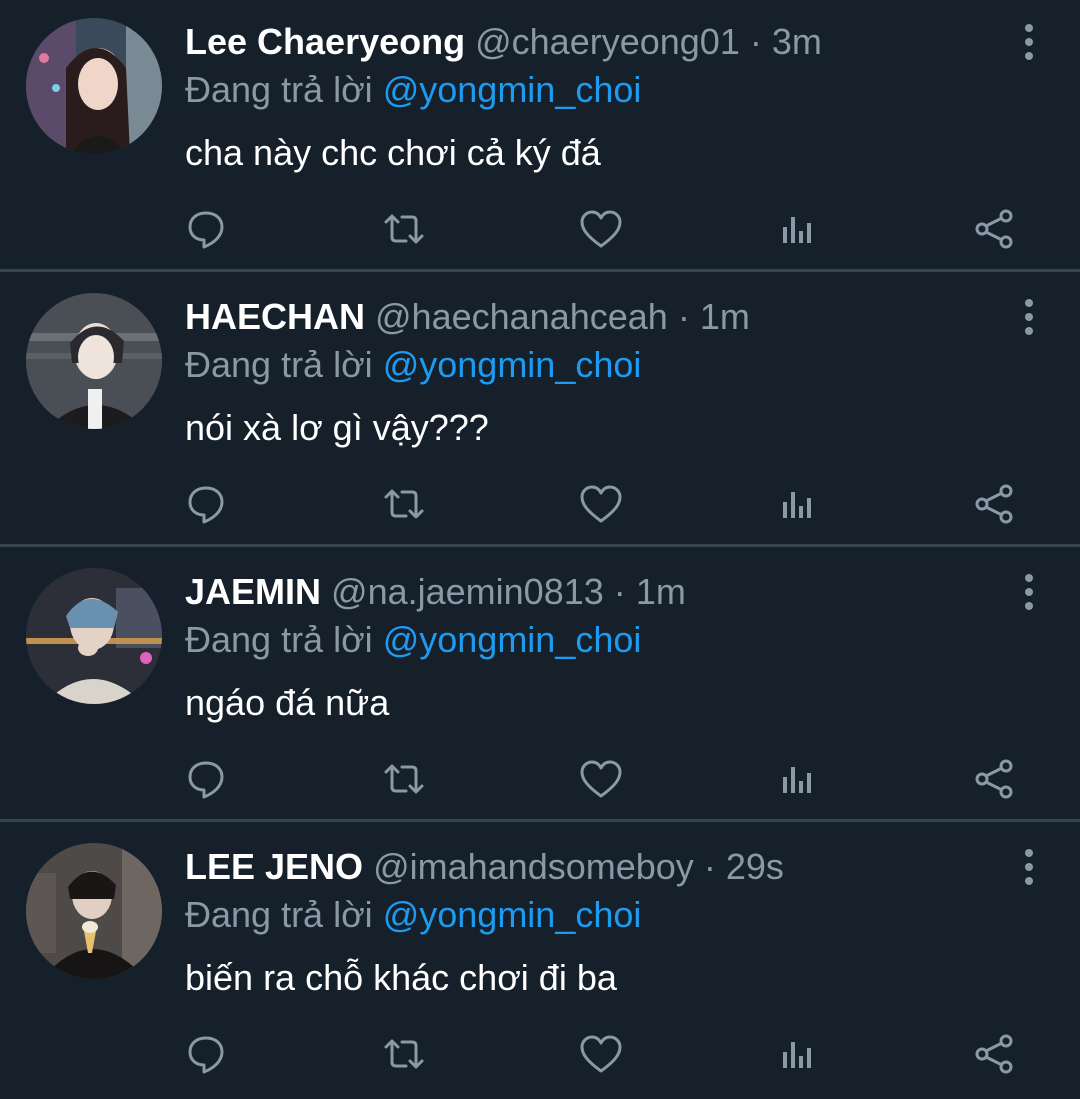 The height and width of the screenshot is (1099, 1080). I want to click on tweet-header: Lee Chaeryeong @chaeryeong01 · 3m, so click(503, 42).